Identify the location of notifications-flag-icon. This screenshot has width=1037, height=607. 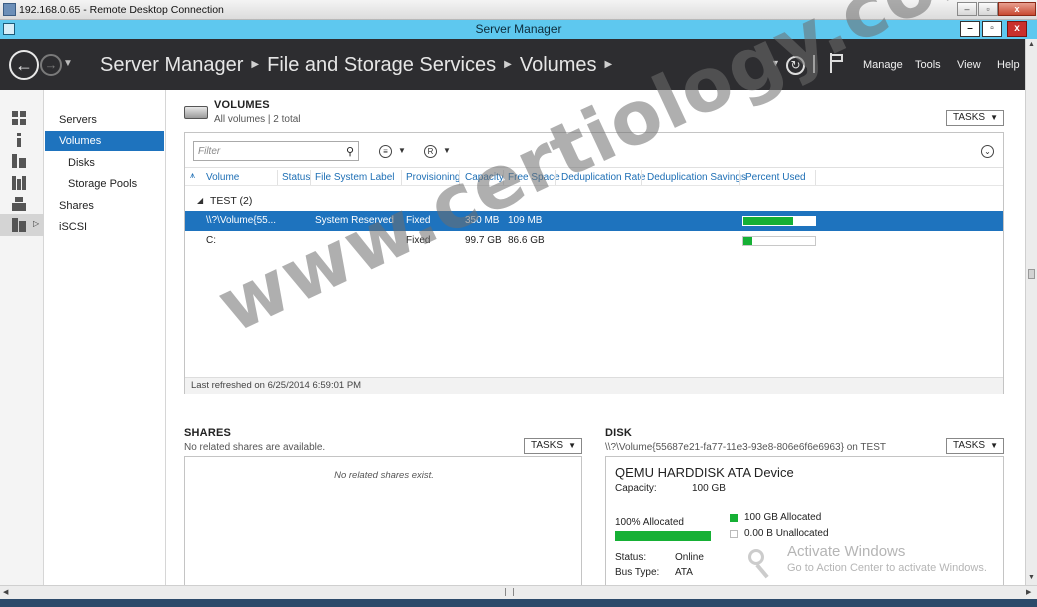
(837, 63).